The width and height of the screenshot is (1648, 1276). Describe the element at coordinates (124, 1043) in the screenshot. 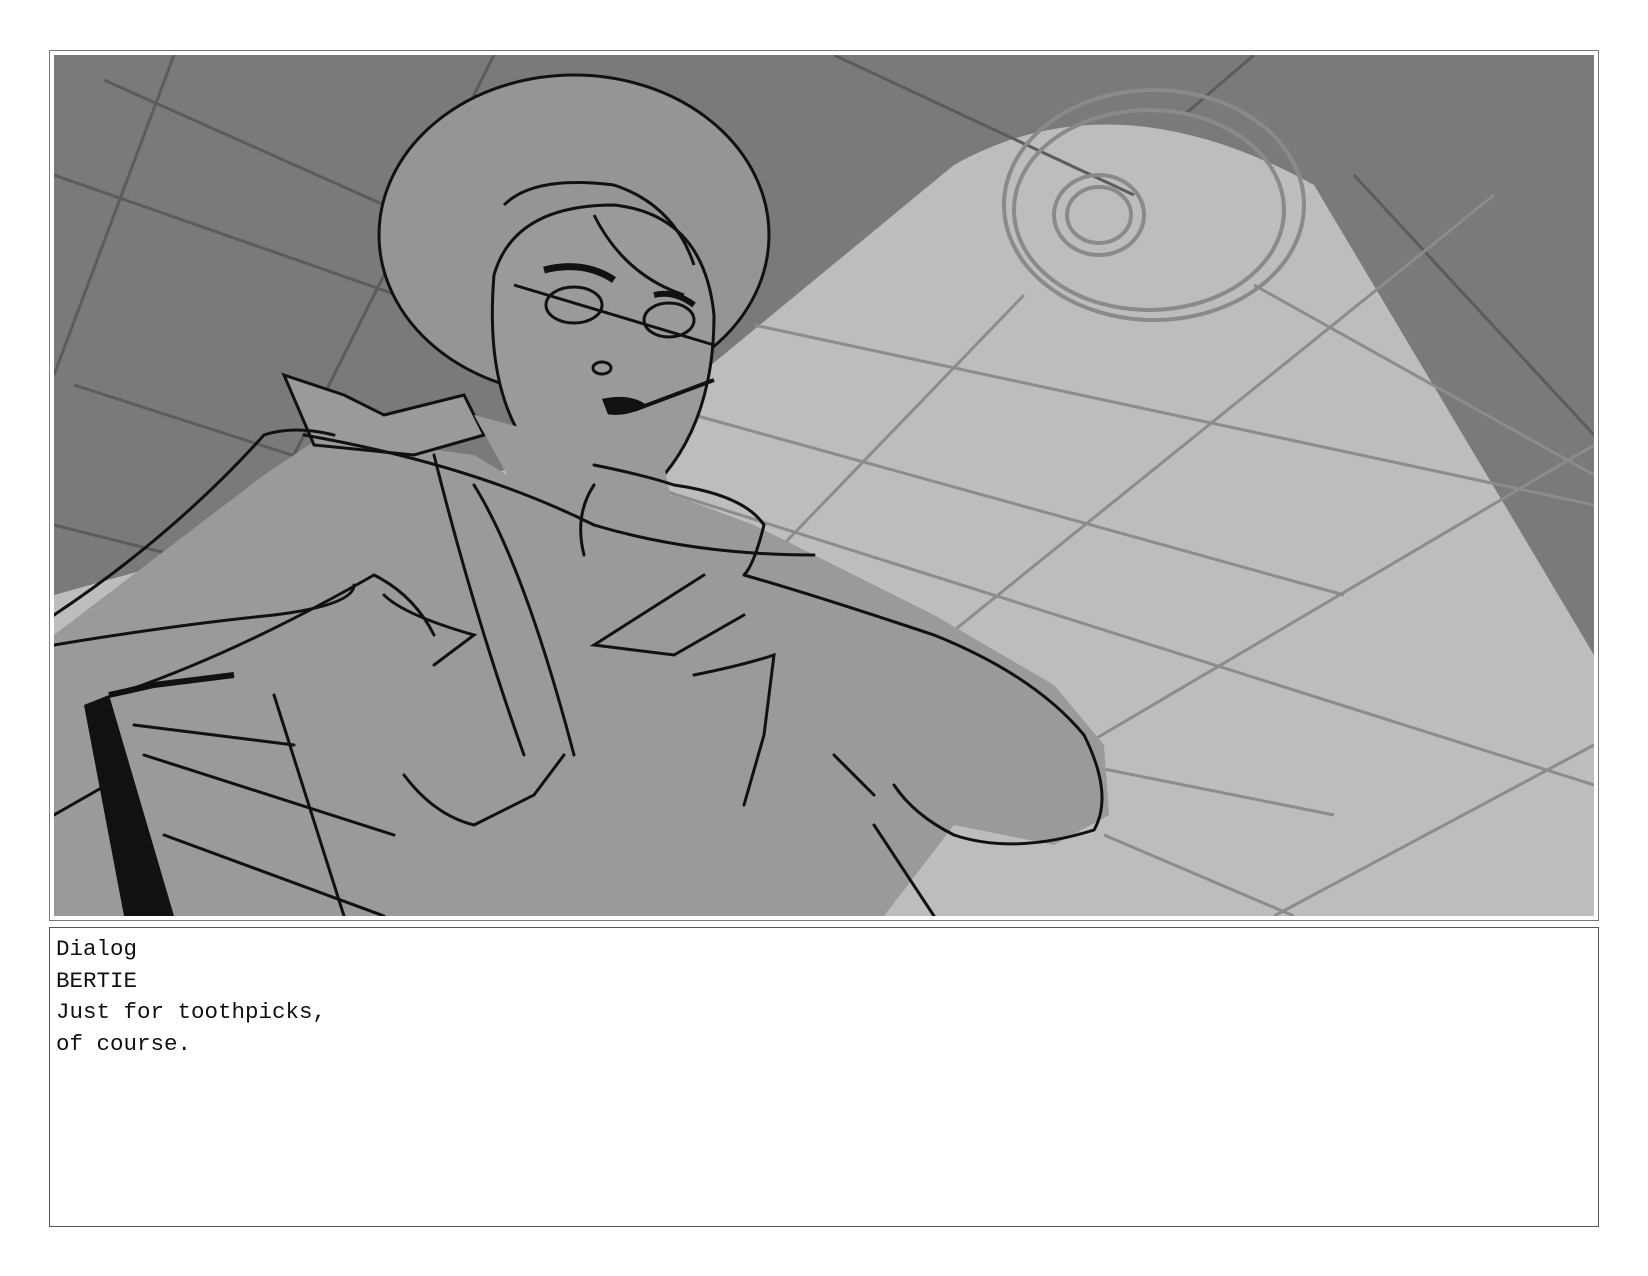

I see `dialog-line-2: of course.` at that location.